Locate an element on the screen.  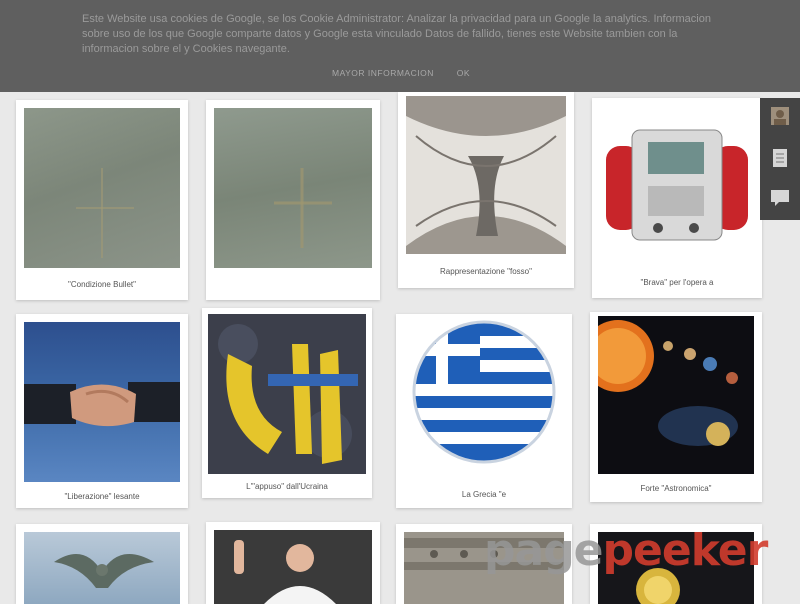
crowd-flag-image is located at coordinates (287, 394).